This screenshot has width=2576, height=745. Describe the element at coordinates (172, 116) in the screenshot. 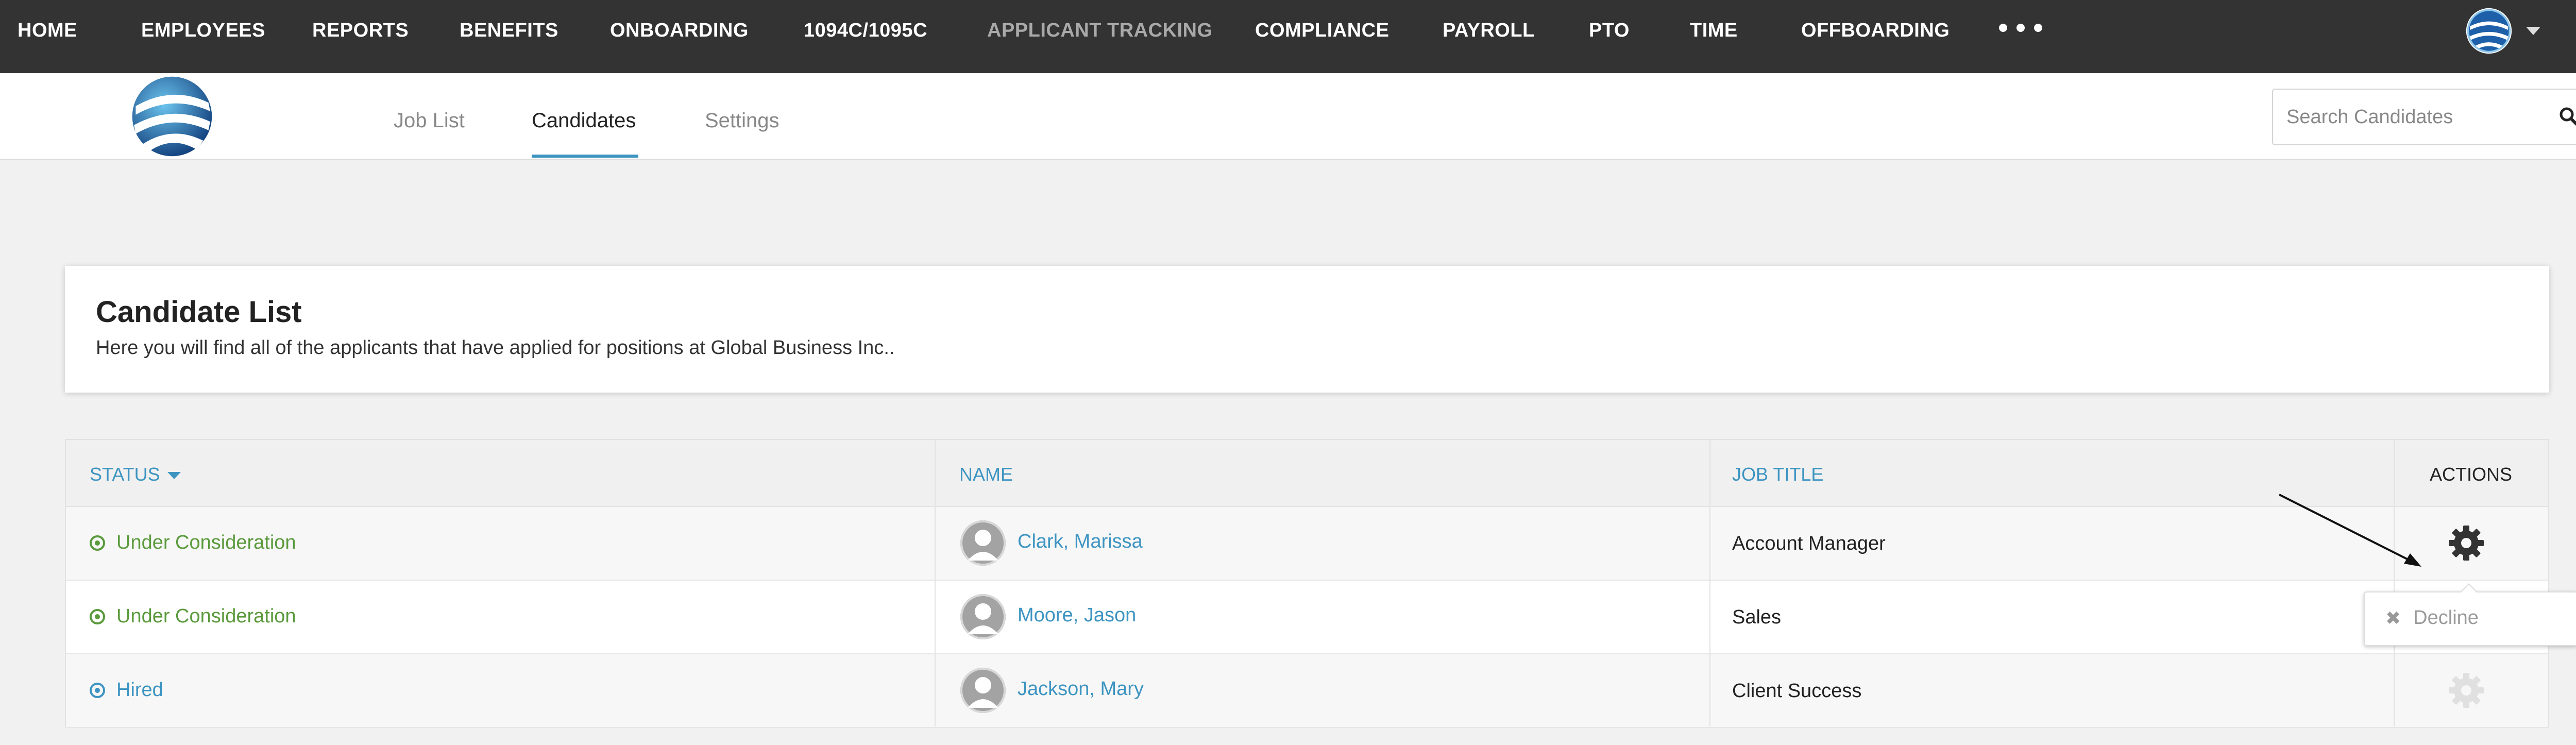

I see `company-logo` at that location.